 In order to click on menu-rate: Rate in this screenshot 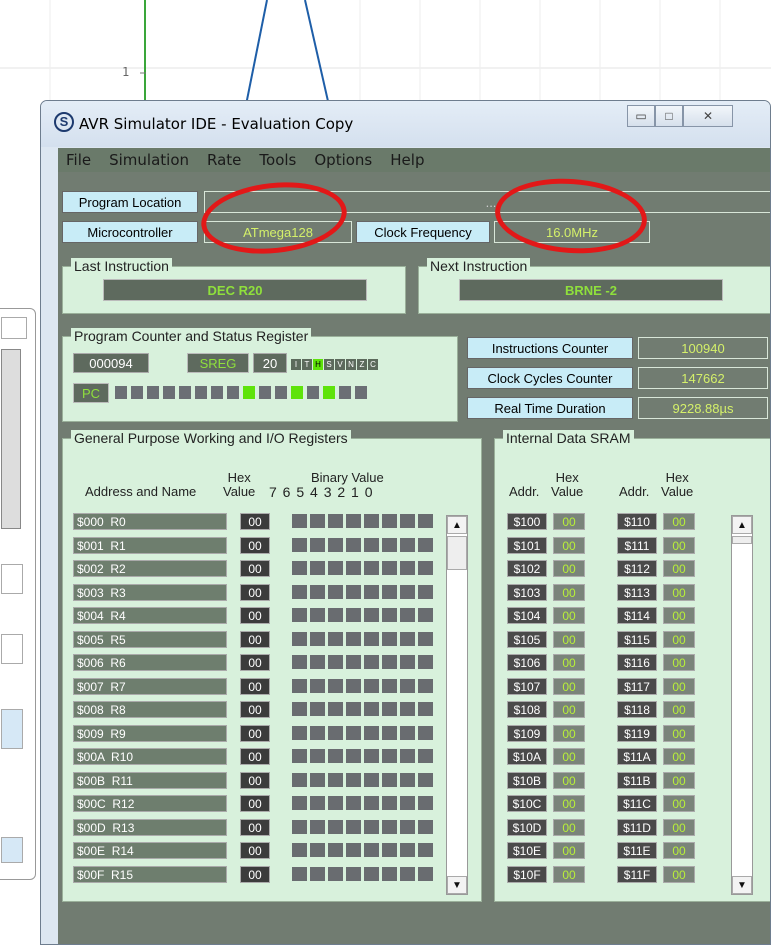, I will do `click(224, 160)`.